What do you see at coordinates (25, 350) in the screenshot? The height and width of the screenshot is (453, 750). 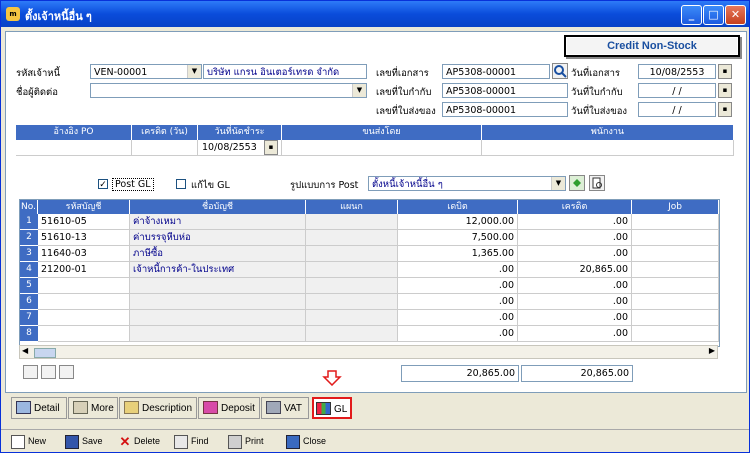 I see `scroll-left-icon: ◀` at bounding box center [25, 350].